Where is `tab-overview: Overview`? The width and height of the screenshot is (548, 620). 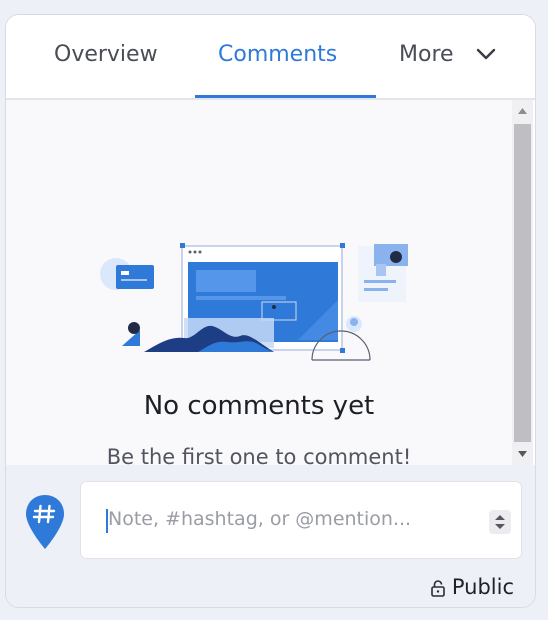
tab-overview: Overview is located at coordinates (106, 55).